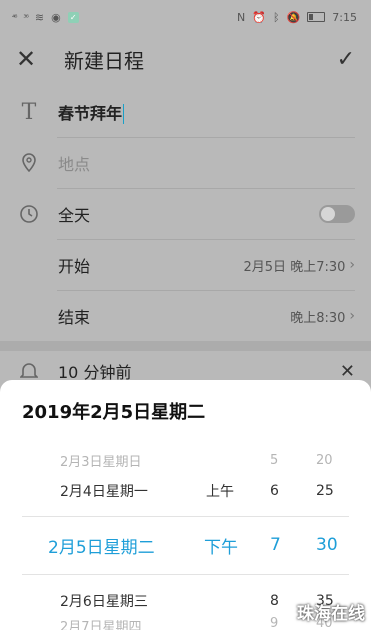  I want to click on picker-minute-selected: 30, so click(327, 545).